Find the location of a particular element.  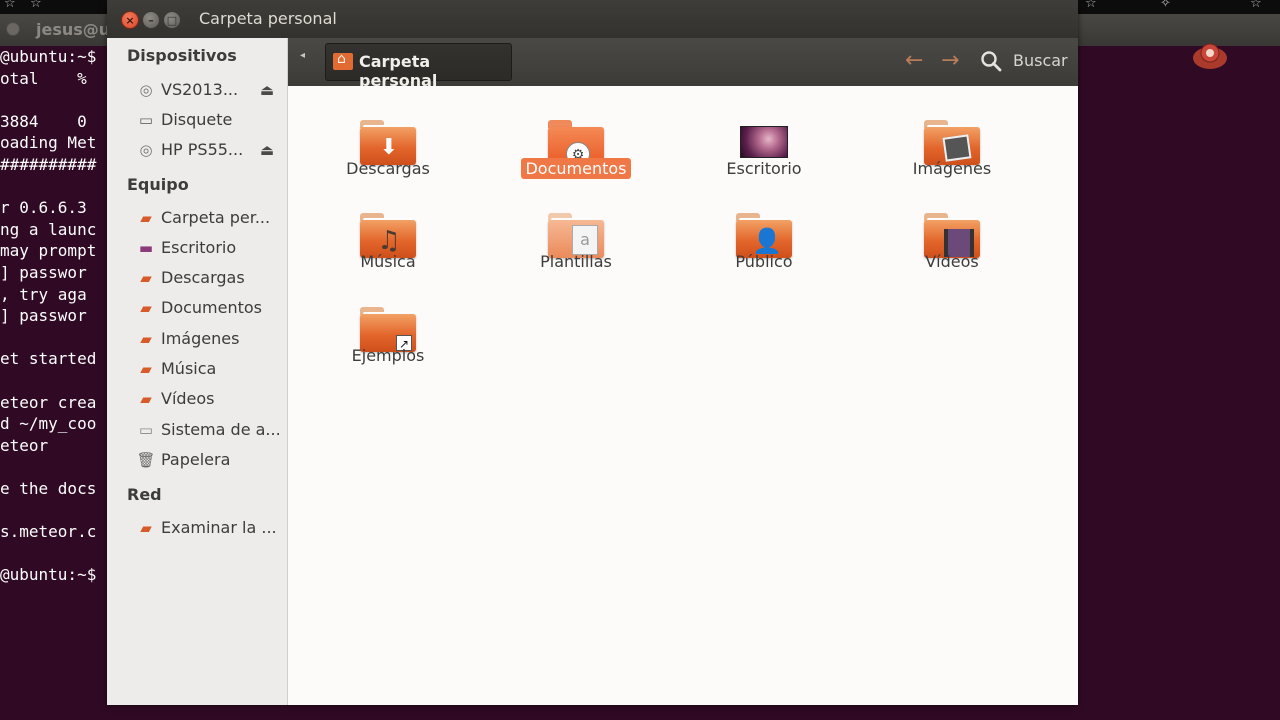

breadcrumb-home: Carpeta personal is located at coordinates (418, 66).